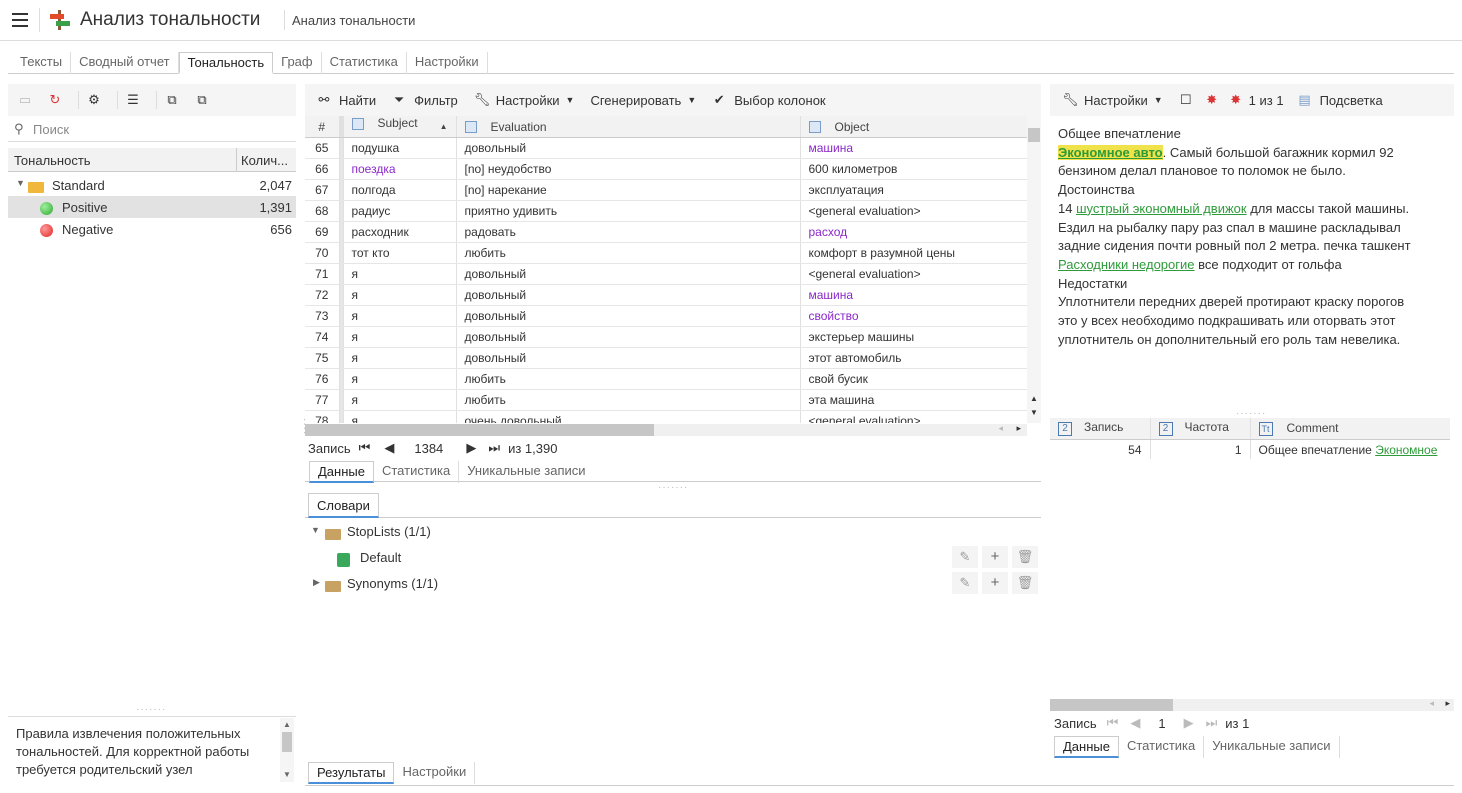 The height and width of the screenshot is (793, 1462). Describe the element at coordinates (425, 100) in the screenshot. I see `filter-button: ⏷ Фильтр` at that location.